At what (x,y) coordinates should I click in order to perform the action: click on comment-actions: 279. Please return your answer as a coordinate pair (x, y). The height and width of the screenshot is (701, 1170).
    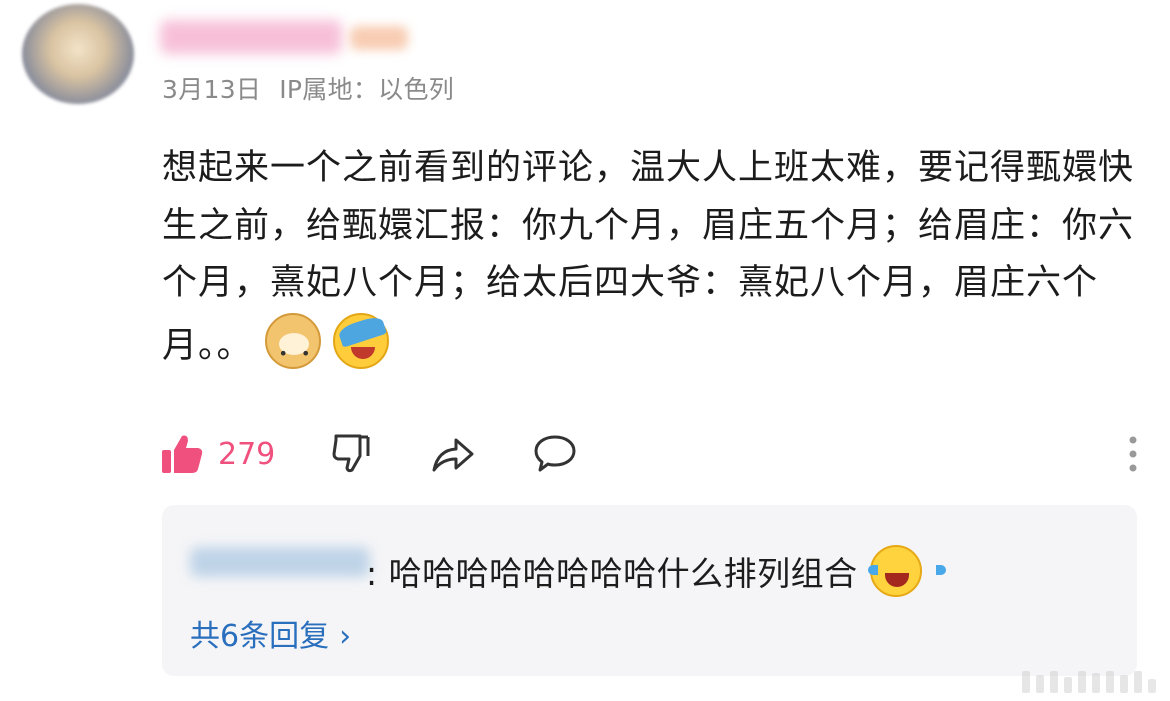
    Looking at the image, I should click on (655, 456).